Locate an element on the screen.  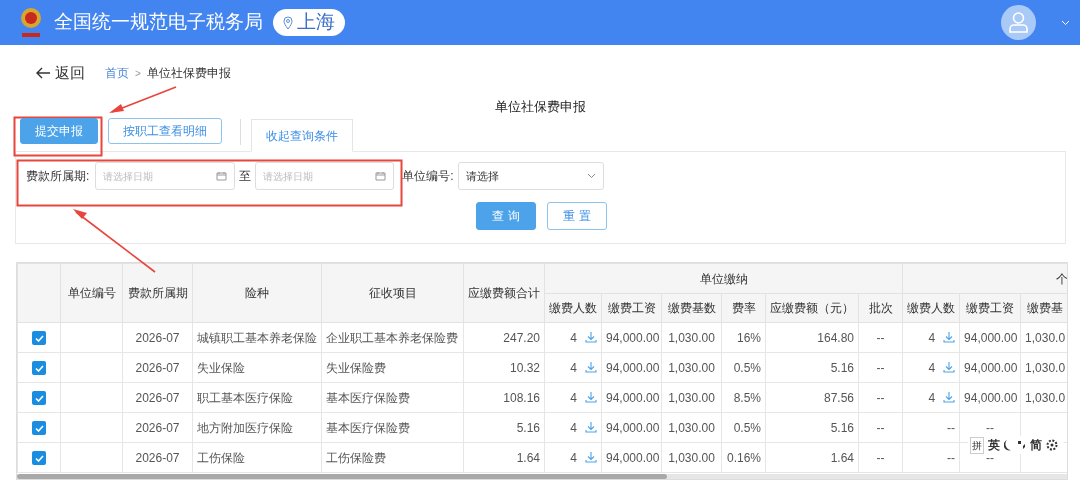
table-cell: 失业保险 is located at coordinates (221, 367).